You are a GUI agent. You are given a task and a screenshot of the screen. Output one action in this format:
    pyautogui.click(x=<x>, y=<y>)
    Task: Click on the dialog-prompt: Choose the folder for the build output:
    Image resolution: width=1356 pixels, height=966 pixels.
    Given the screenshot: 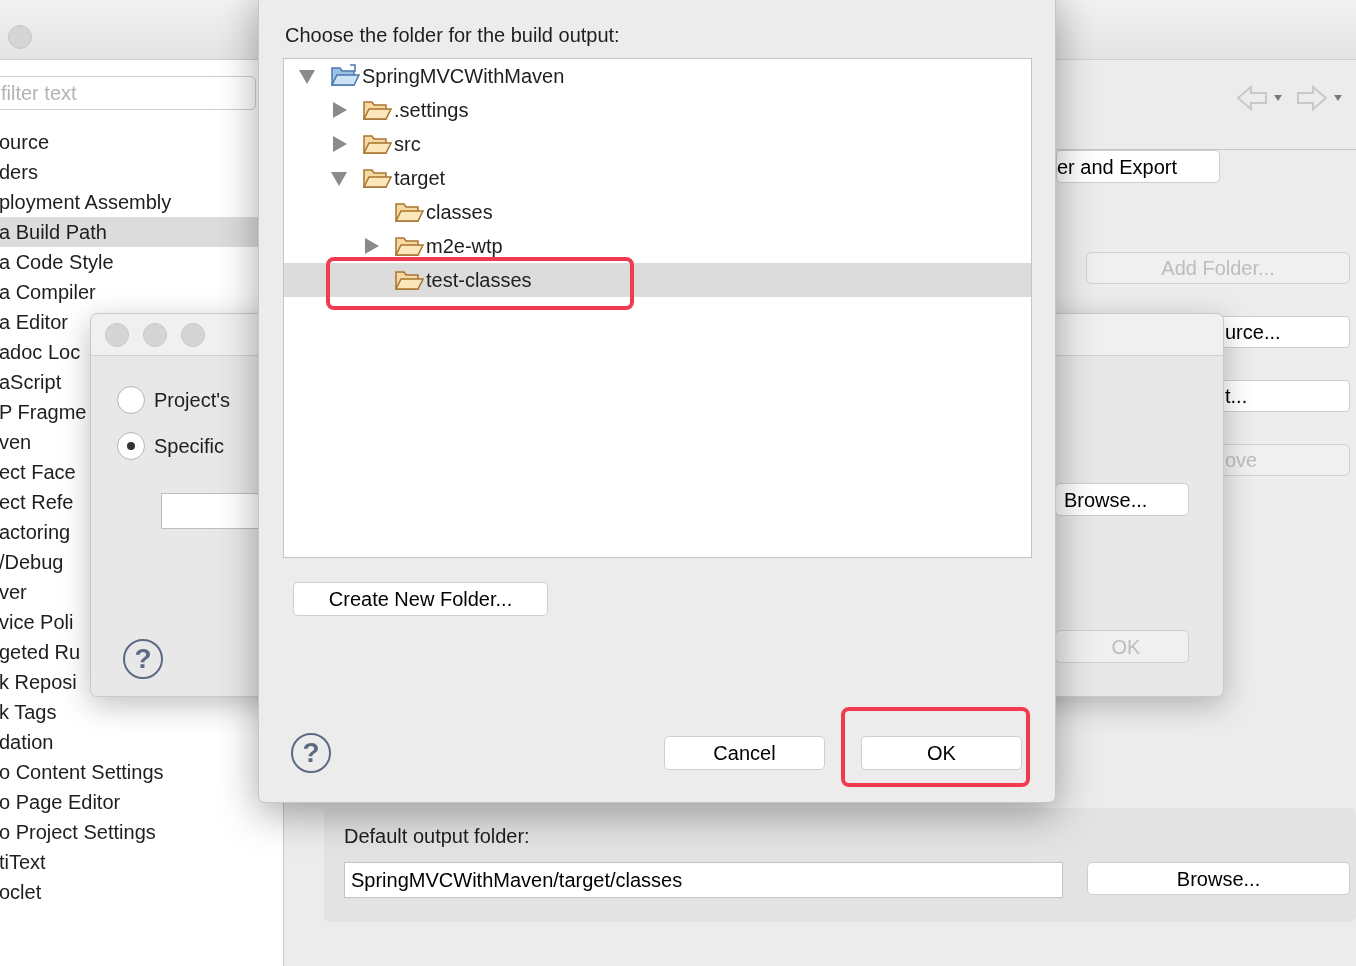 What is the action you would take?
    pyautogui.click(x=453, y=35)
    